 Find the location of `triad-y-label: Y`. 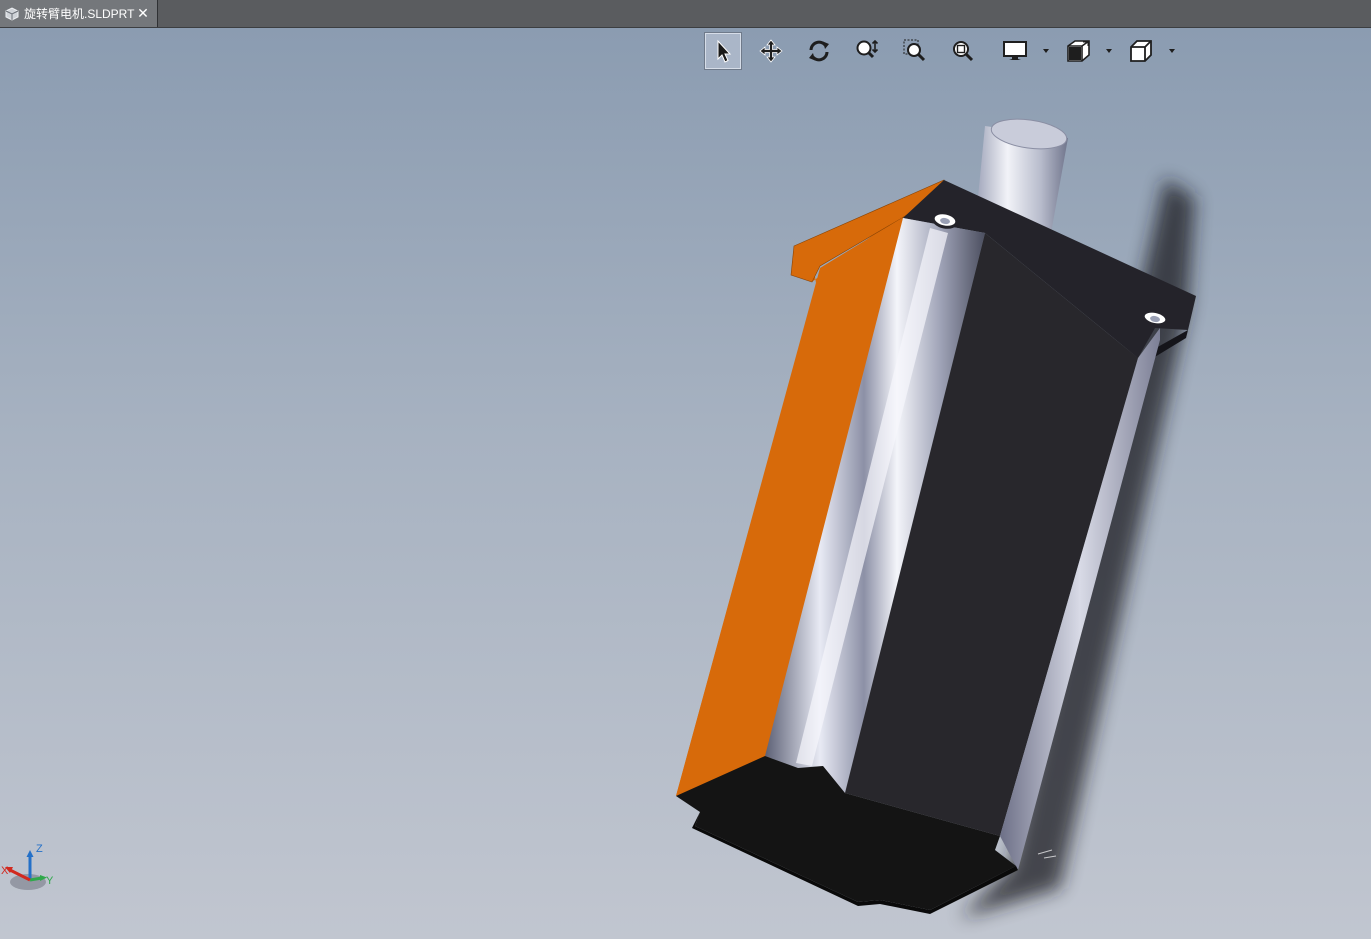

triad-y-label: Y is located at coordinates (50, 881).